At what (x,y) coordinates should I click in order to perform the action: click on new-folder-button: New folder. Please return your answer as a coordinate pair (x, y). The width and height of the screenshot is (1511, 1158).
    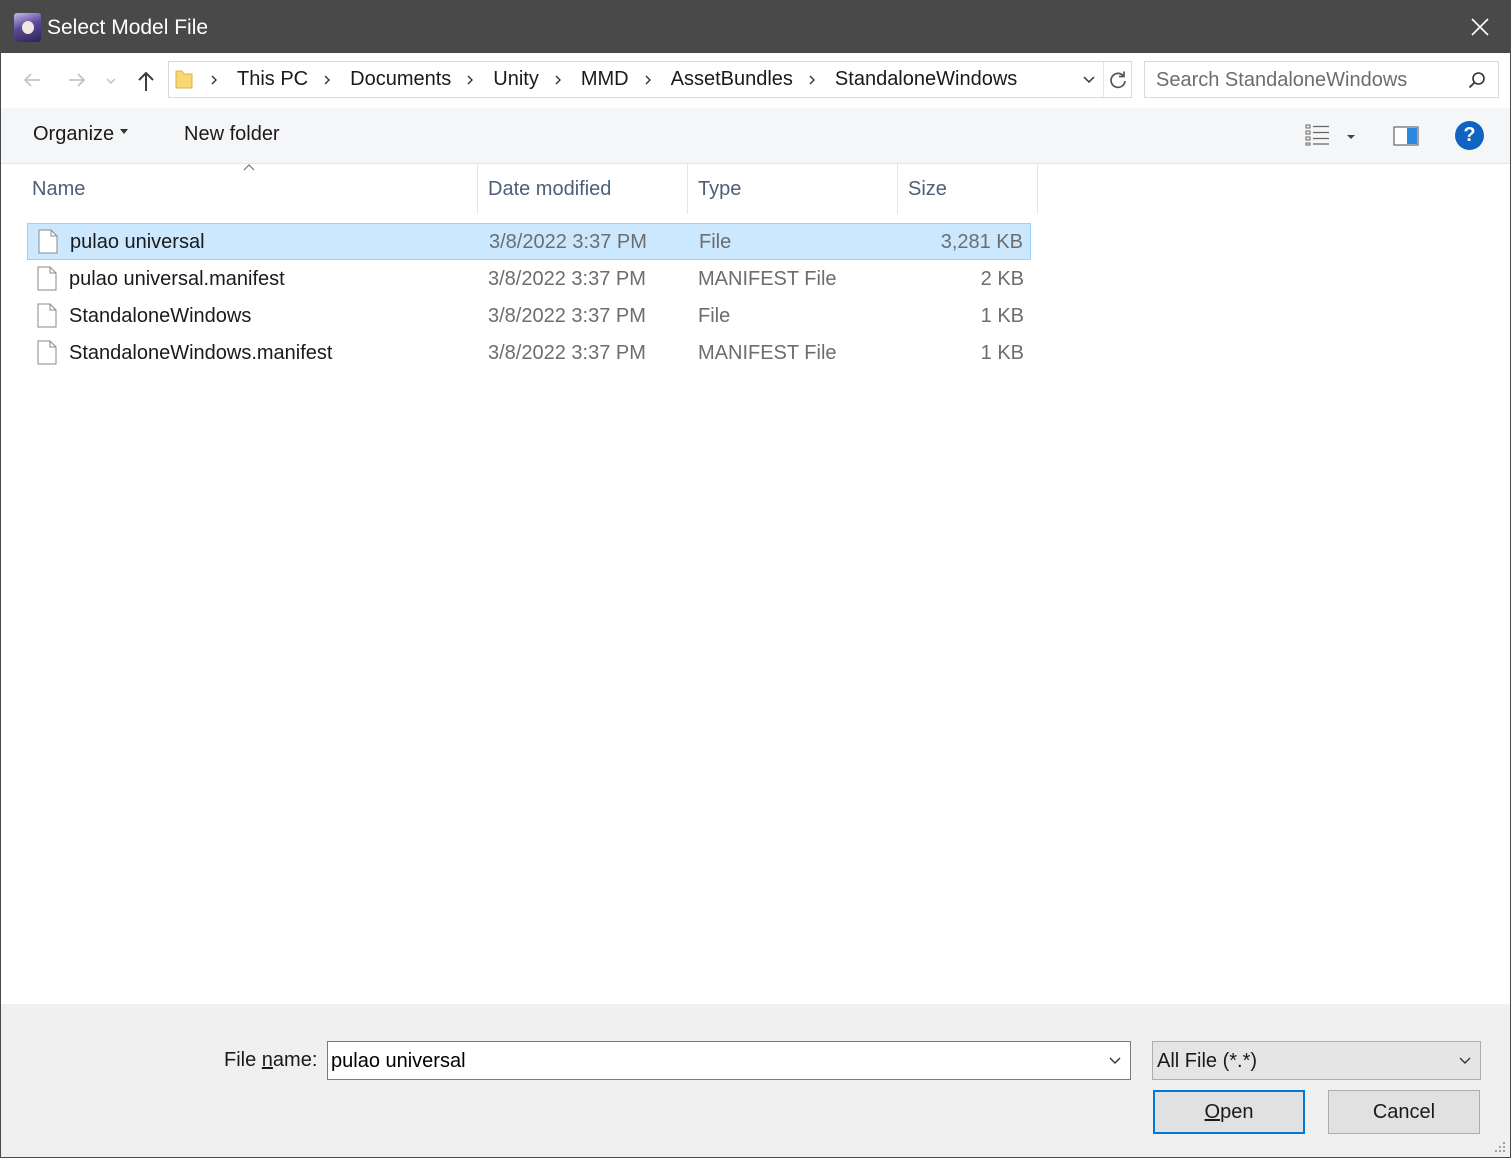
    Looking at the image, I should click on (232, 134).